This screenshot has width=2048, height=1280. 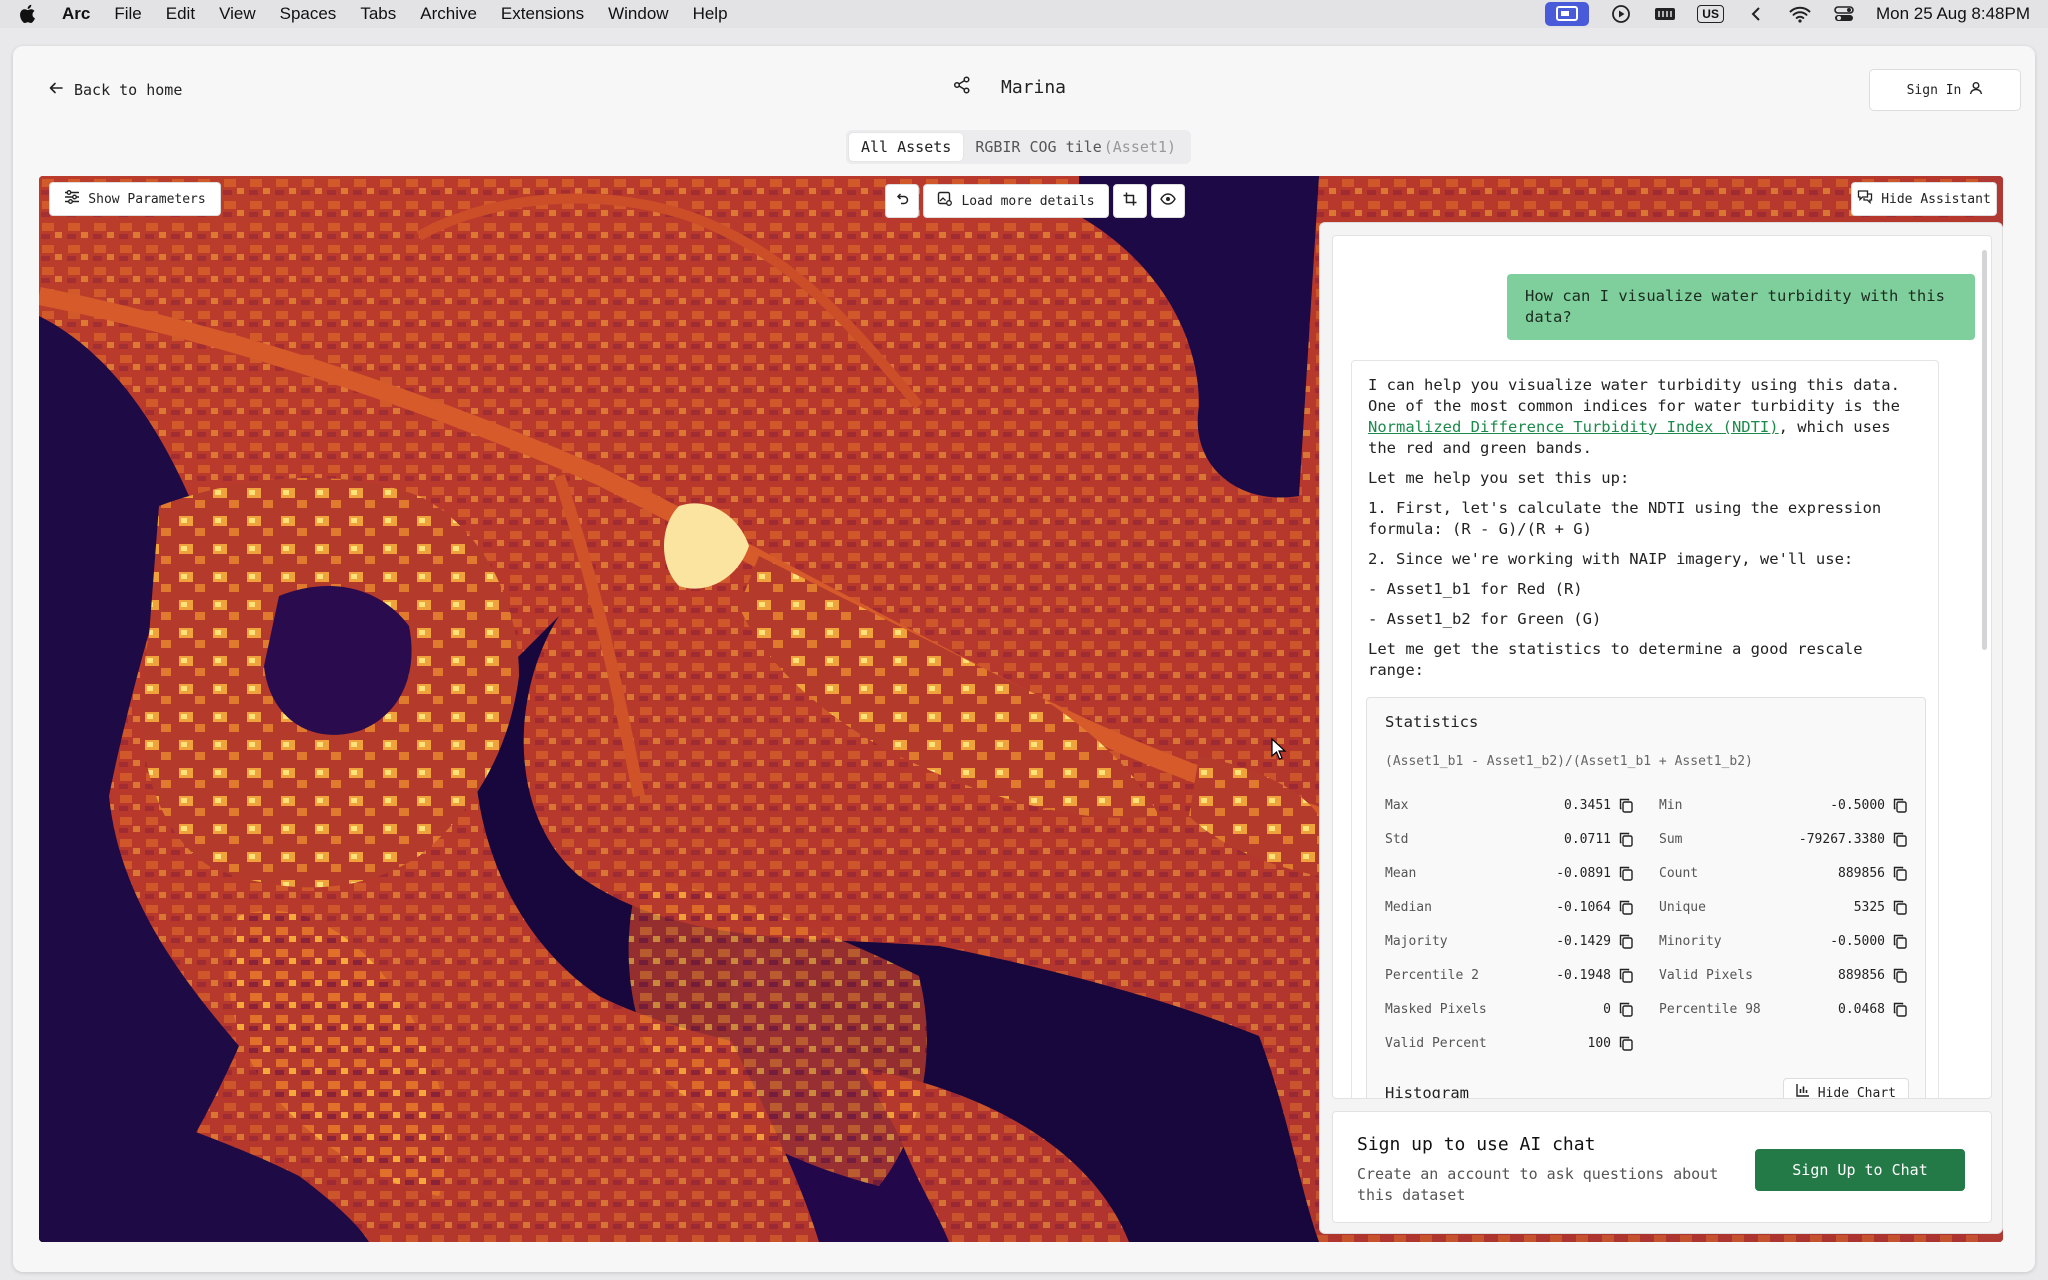 What do you see at coordinates (1038, 147) in the screenshot?
I see `tab-rgbir-label: RGBIR COG tile` at bounding box center [1038, 147].